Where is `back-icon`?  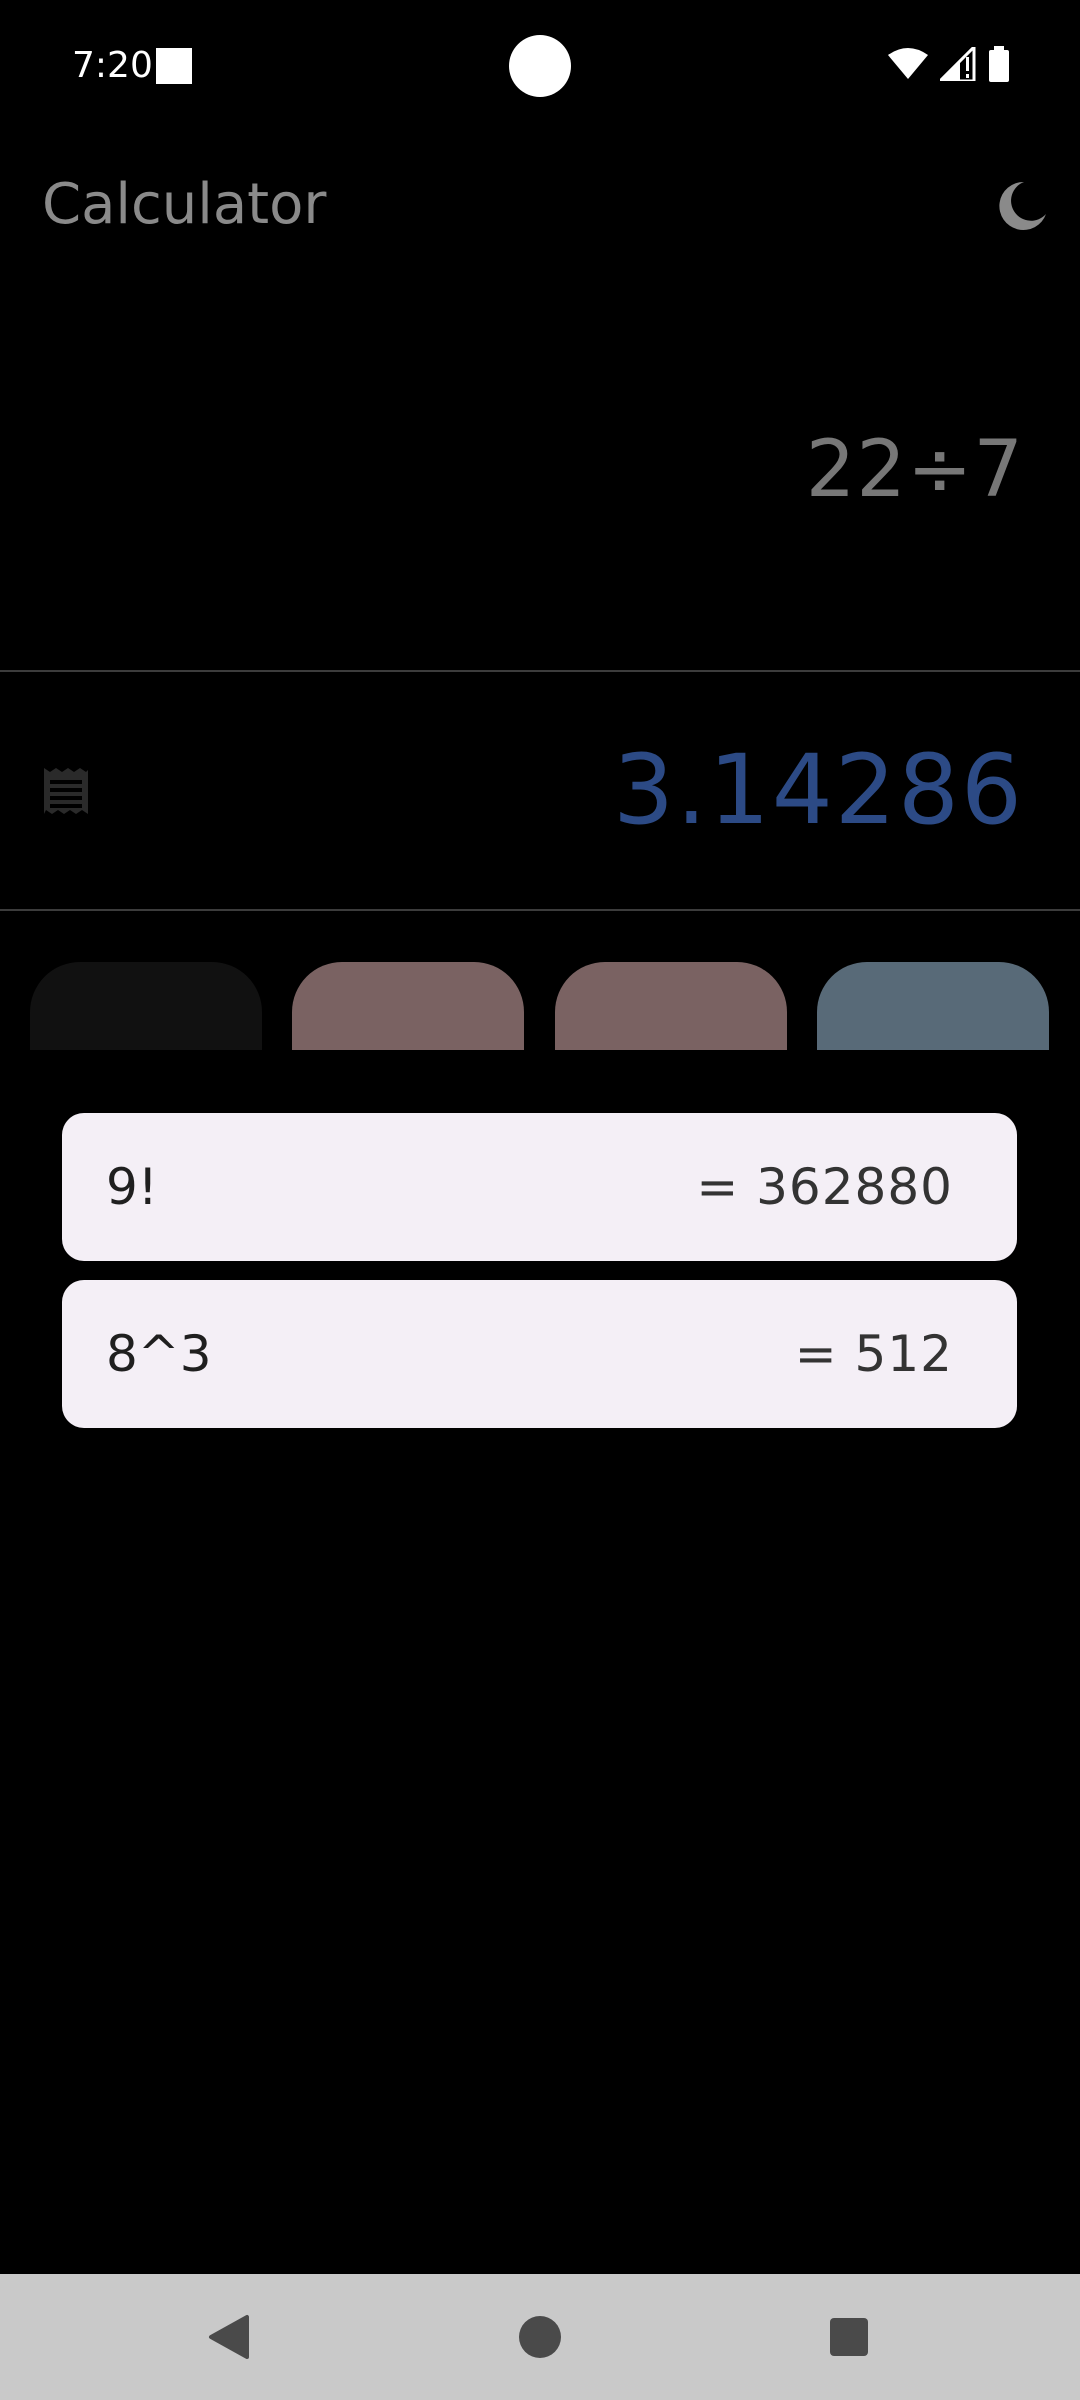 back-icon is located at coordinates (229, 2337).